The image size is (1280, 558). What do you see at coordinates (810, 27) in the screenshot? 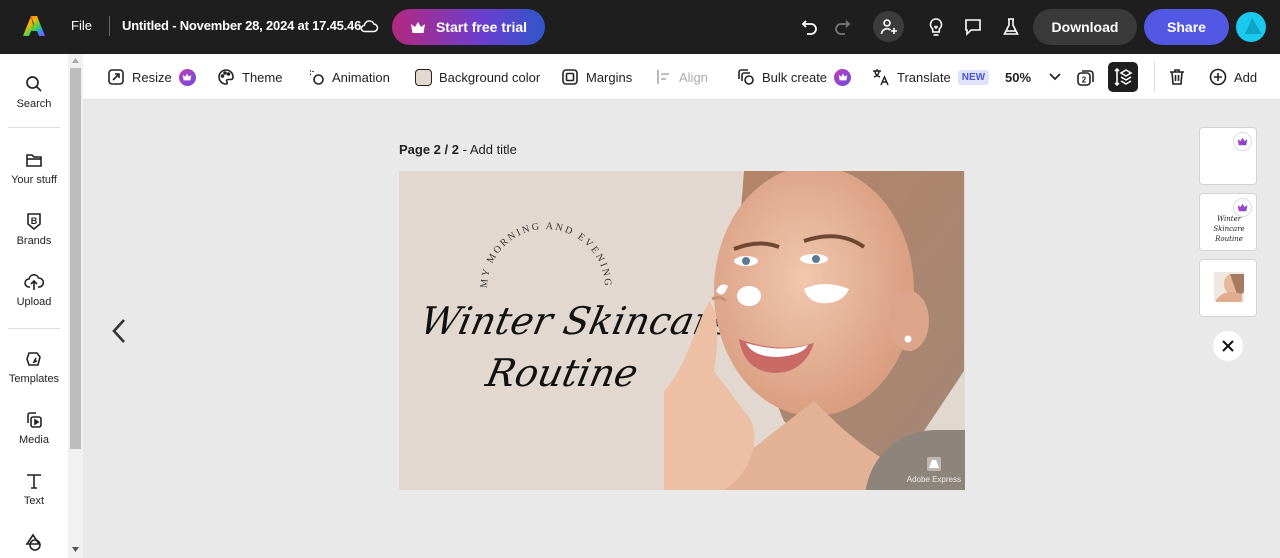
I see `undo-icon` at bounding box center [810, 27].